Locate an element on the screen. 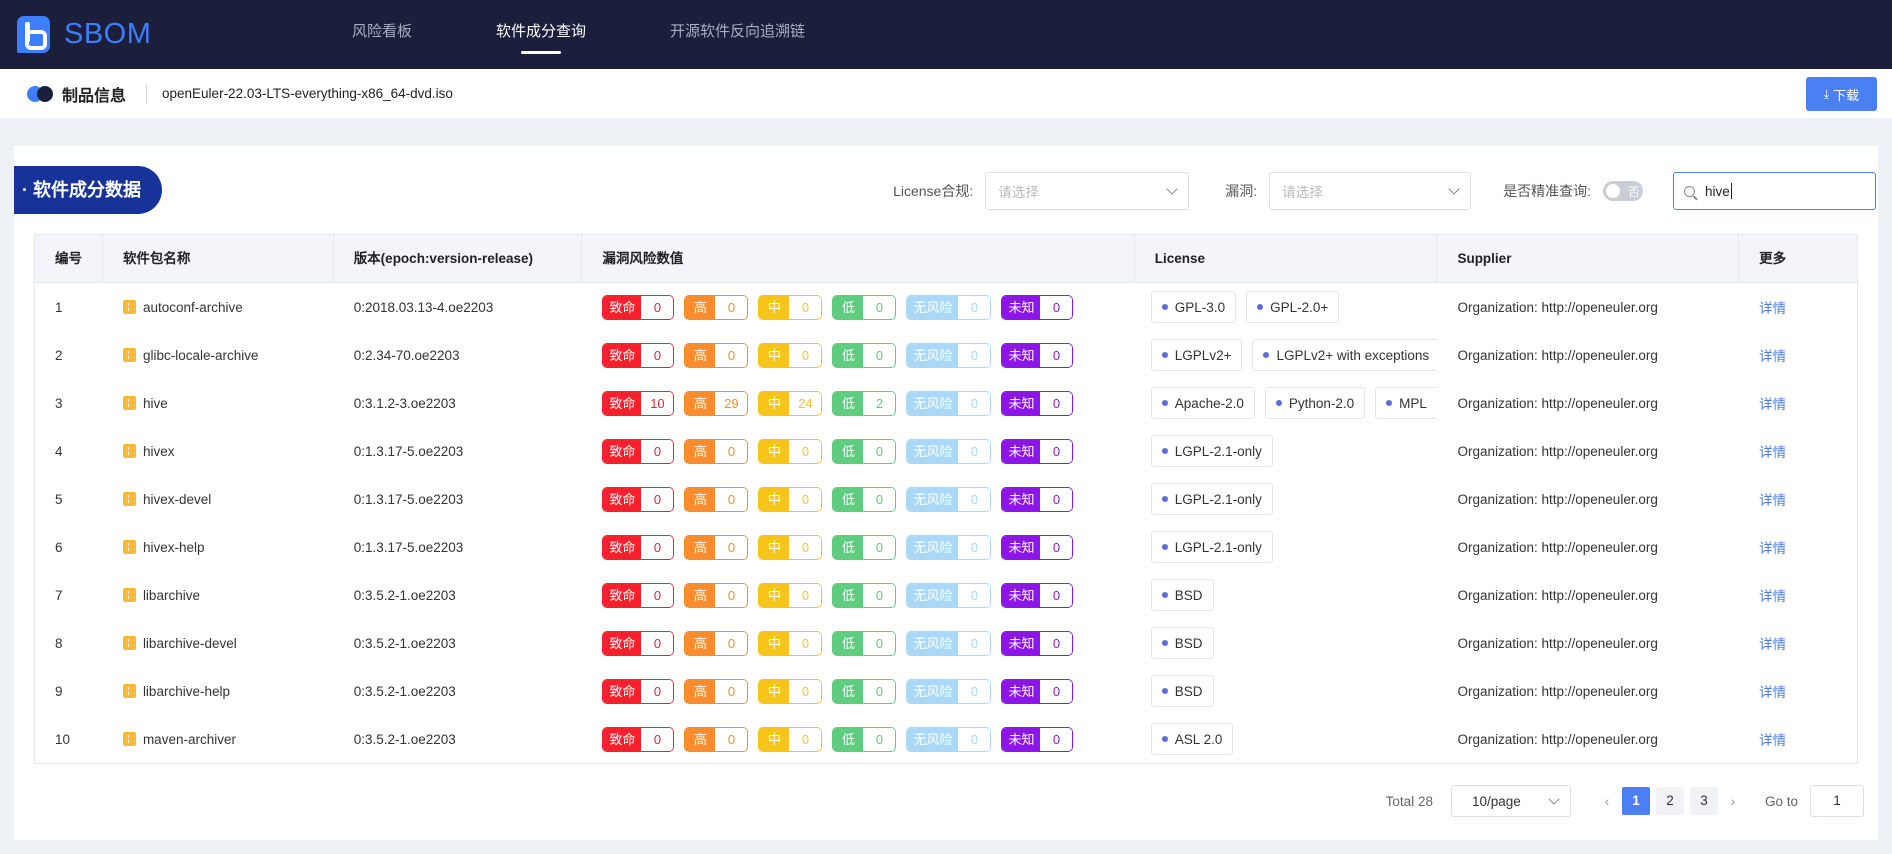  license-cell: LGPL-2.1-only is located at coordinates (1286, 499).